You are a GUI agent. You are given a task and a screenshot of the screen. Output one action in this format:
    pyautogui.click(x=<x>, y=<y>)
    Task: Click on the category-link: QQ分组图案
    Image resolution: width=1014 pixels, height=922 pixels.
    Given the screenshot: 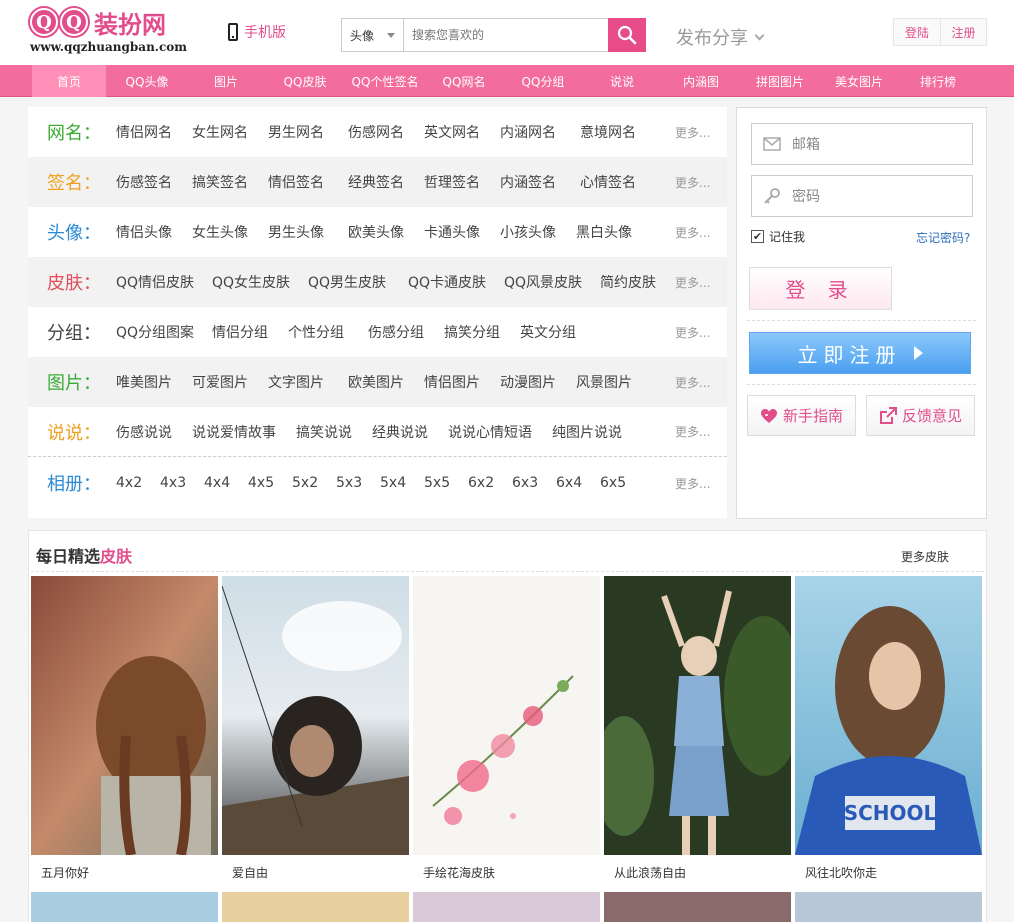 What is the action you would take?
    pyautogui.click(x=155, y=332)
    